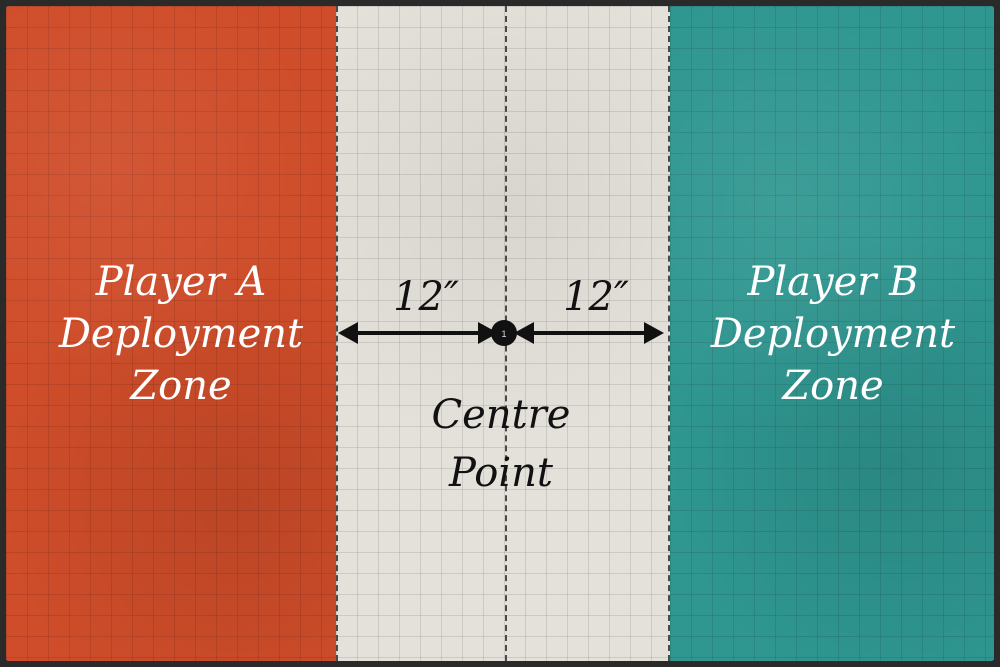 The width and height of the screenshot is (1000, 667). I want to click on centre-marker-number: 1, so click(503, 334).